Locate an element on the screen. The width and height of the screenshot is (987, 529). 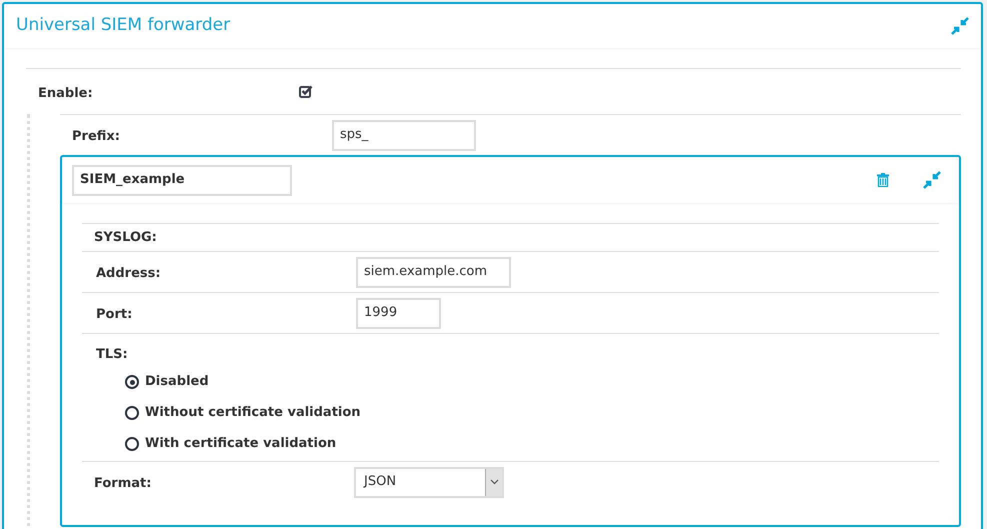
field-label: Format: is located at coordinates (123, 483).